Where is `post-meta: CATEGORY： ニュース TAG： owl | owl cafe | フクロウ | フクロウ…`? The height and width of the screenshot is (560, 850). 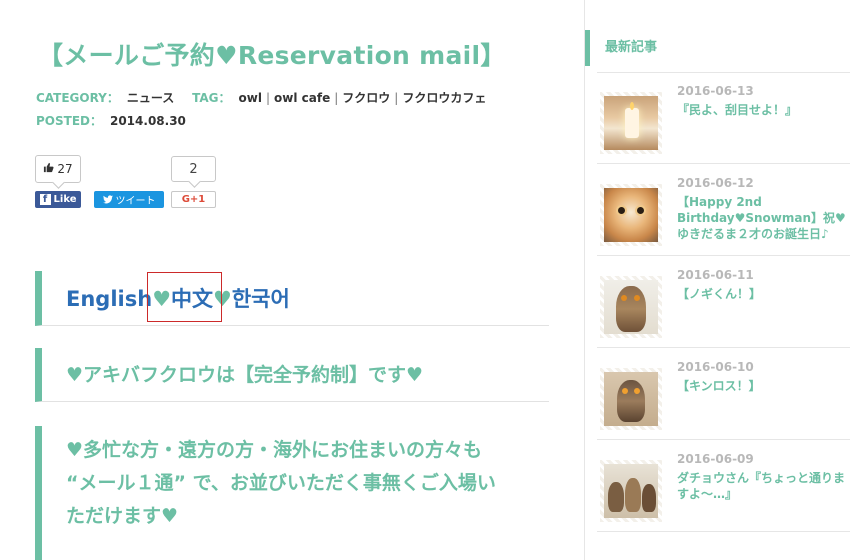 post-meta: CATEGORY： ニュース TAG： owl | owl cafe | フクロウ | フクロウ… is located at coordinates (261, 97).